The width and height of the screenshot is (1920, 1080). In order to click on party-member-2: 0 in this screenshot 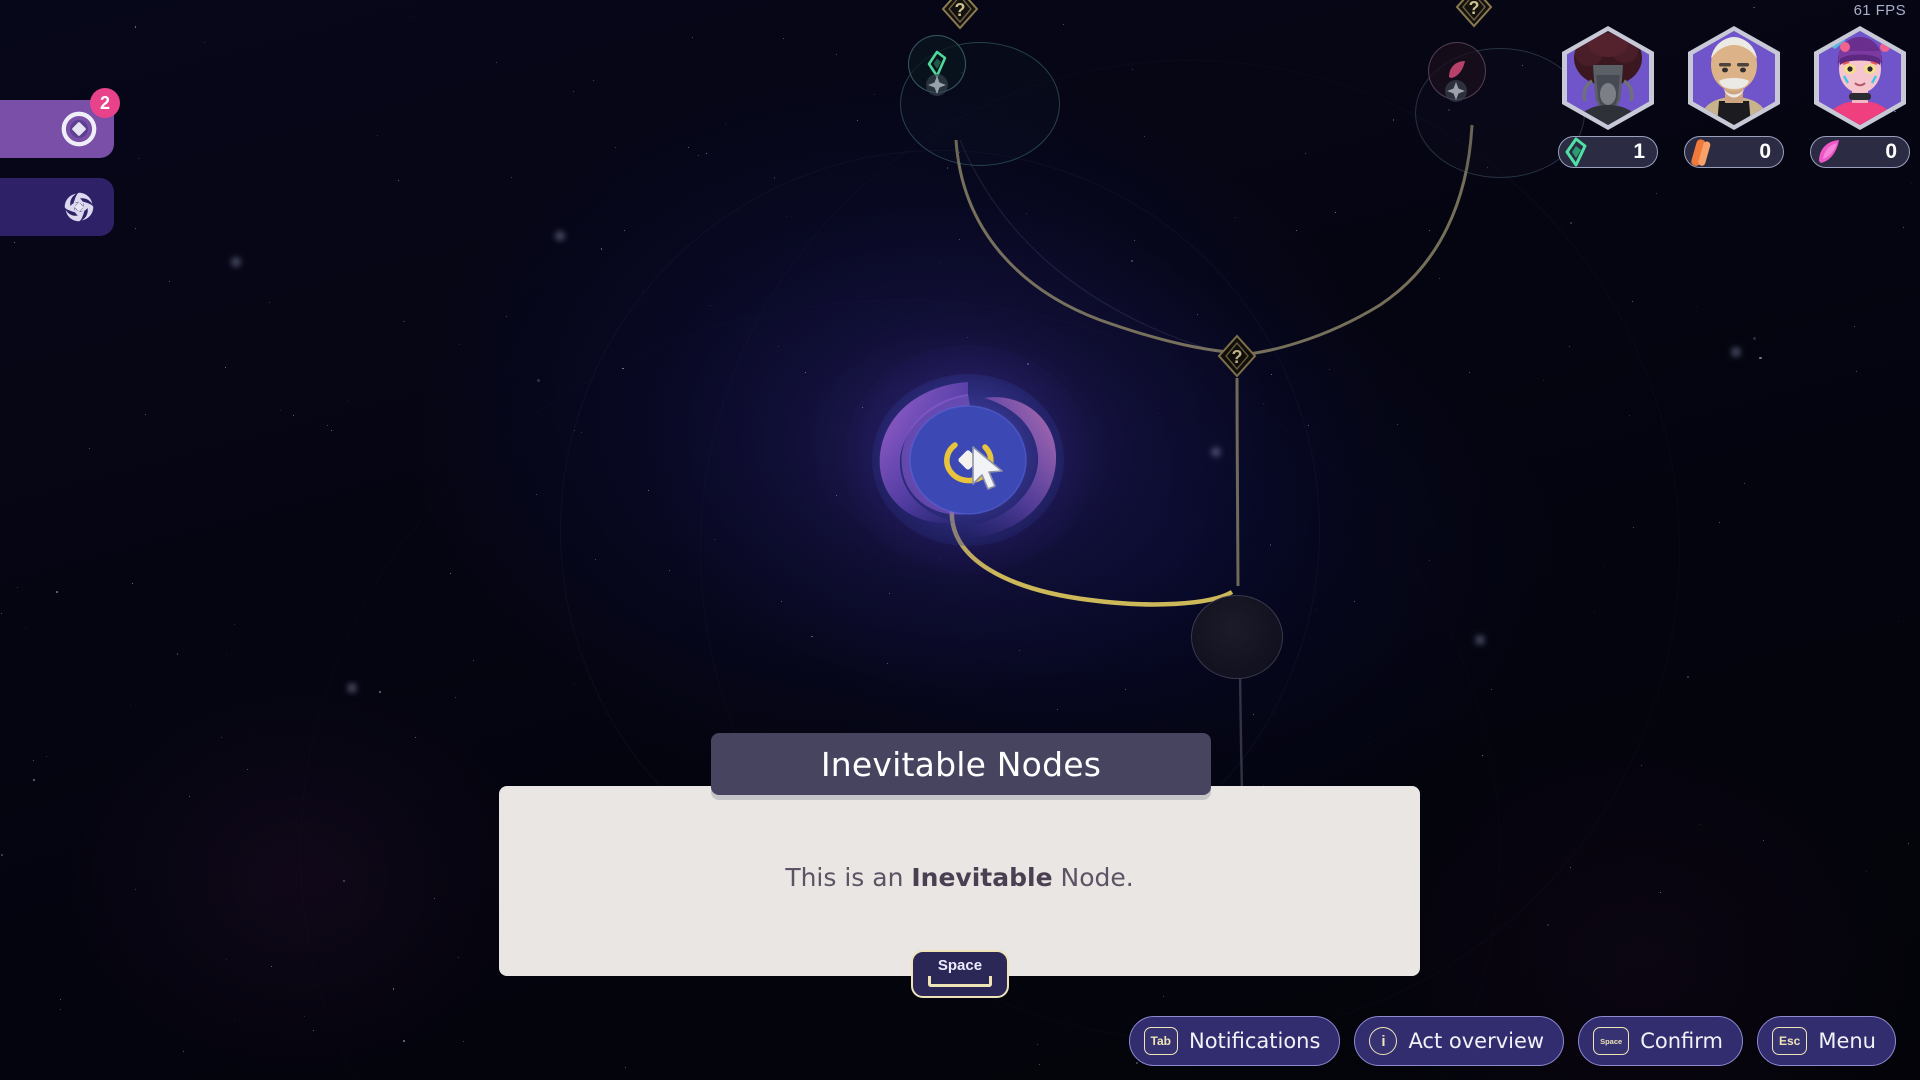, I will do `click(1734, 97)`.